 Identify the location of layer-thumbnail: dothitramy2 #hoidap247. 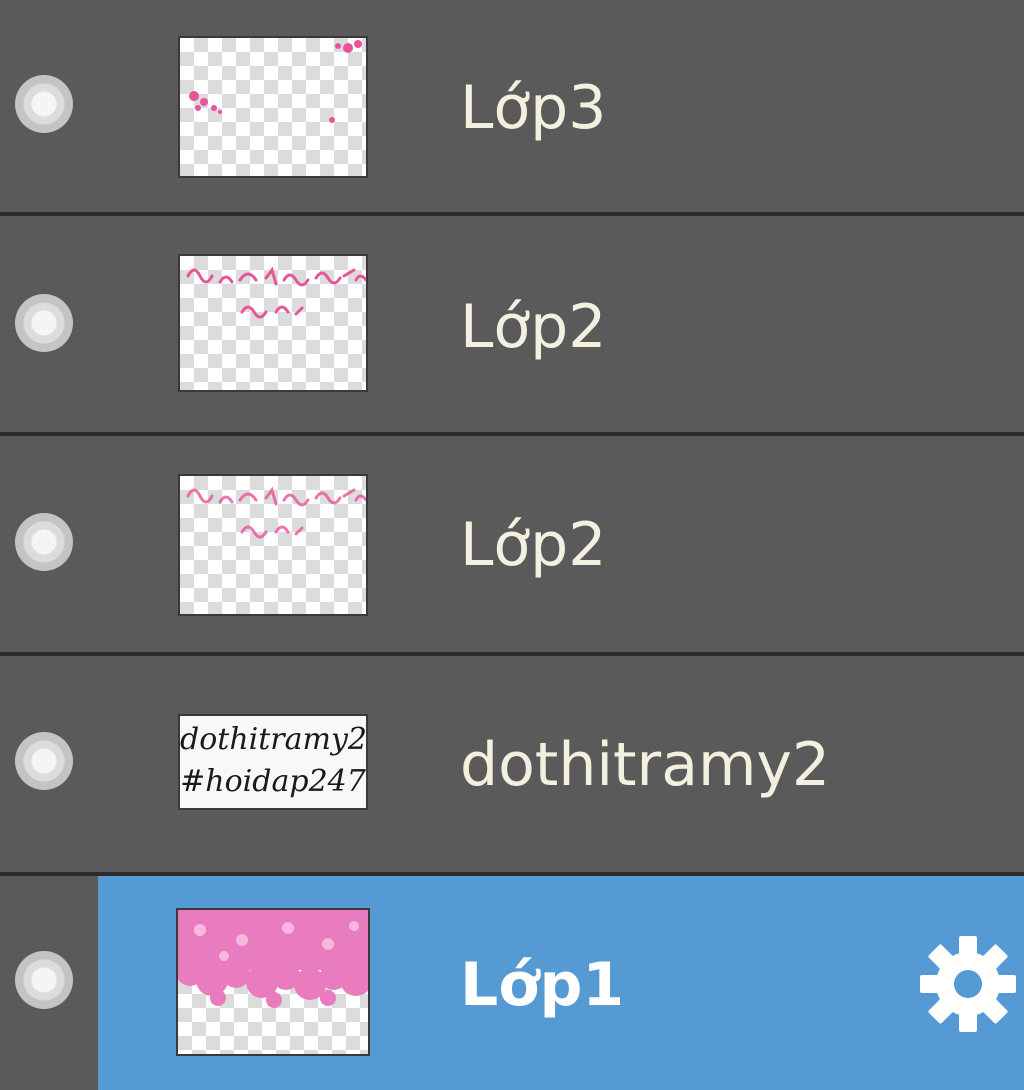
(273, 762).